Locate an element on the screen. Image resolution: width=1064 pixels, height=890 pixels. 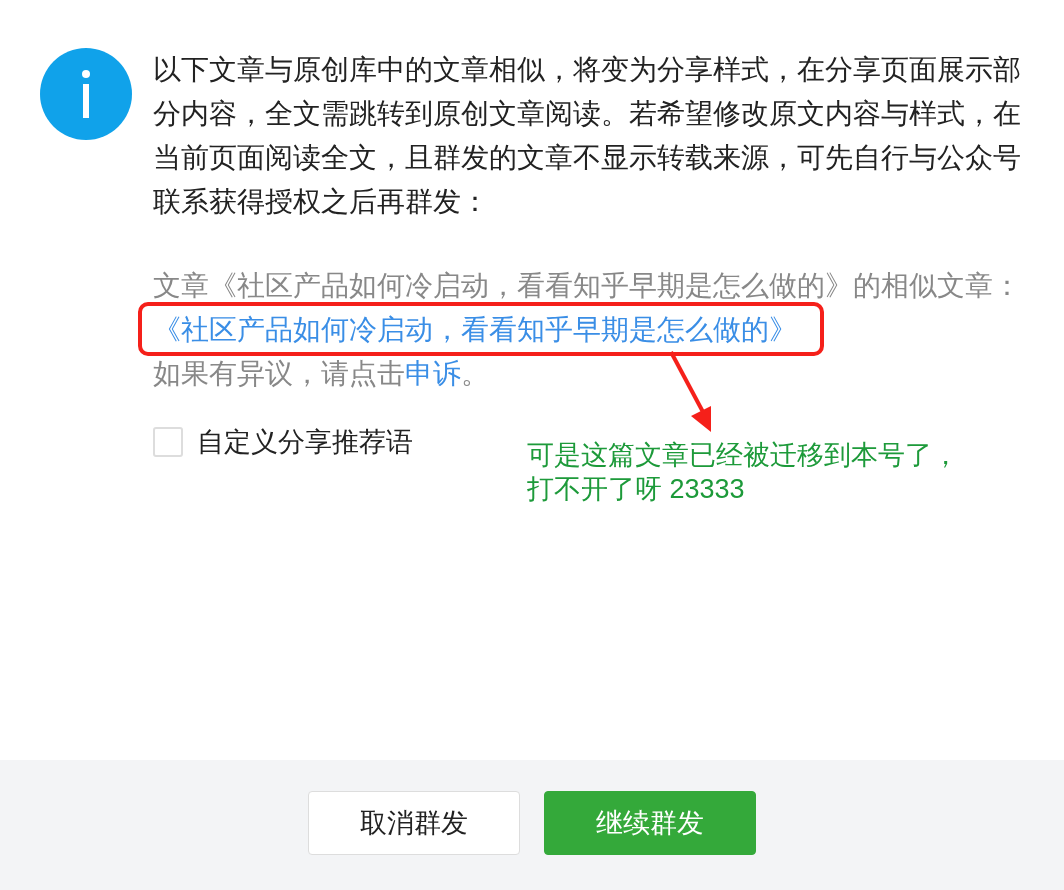
checkbox is located at coordinates (168, 442).